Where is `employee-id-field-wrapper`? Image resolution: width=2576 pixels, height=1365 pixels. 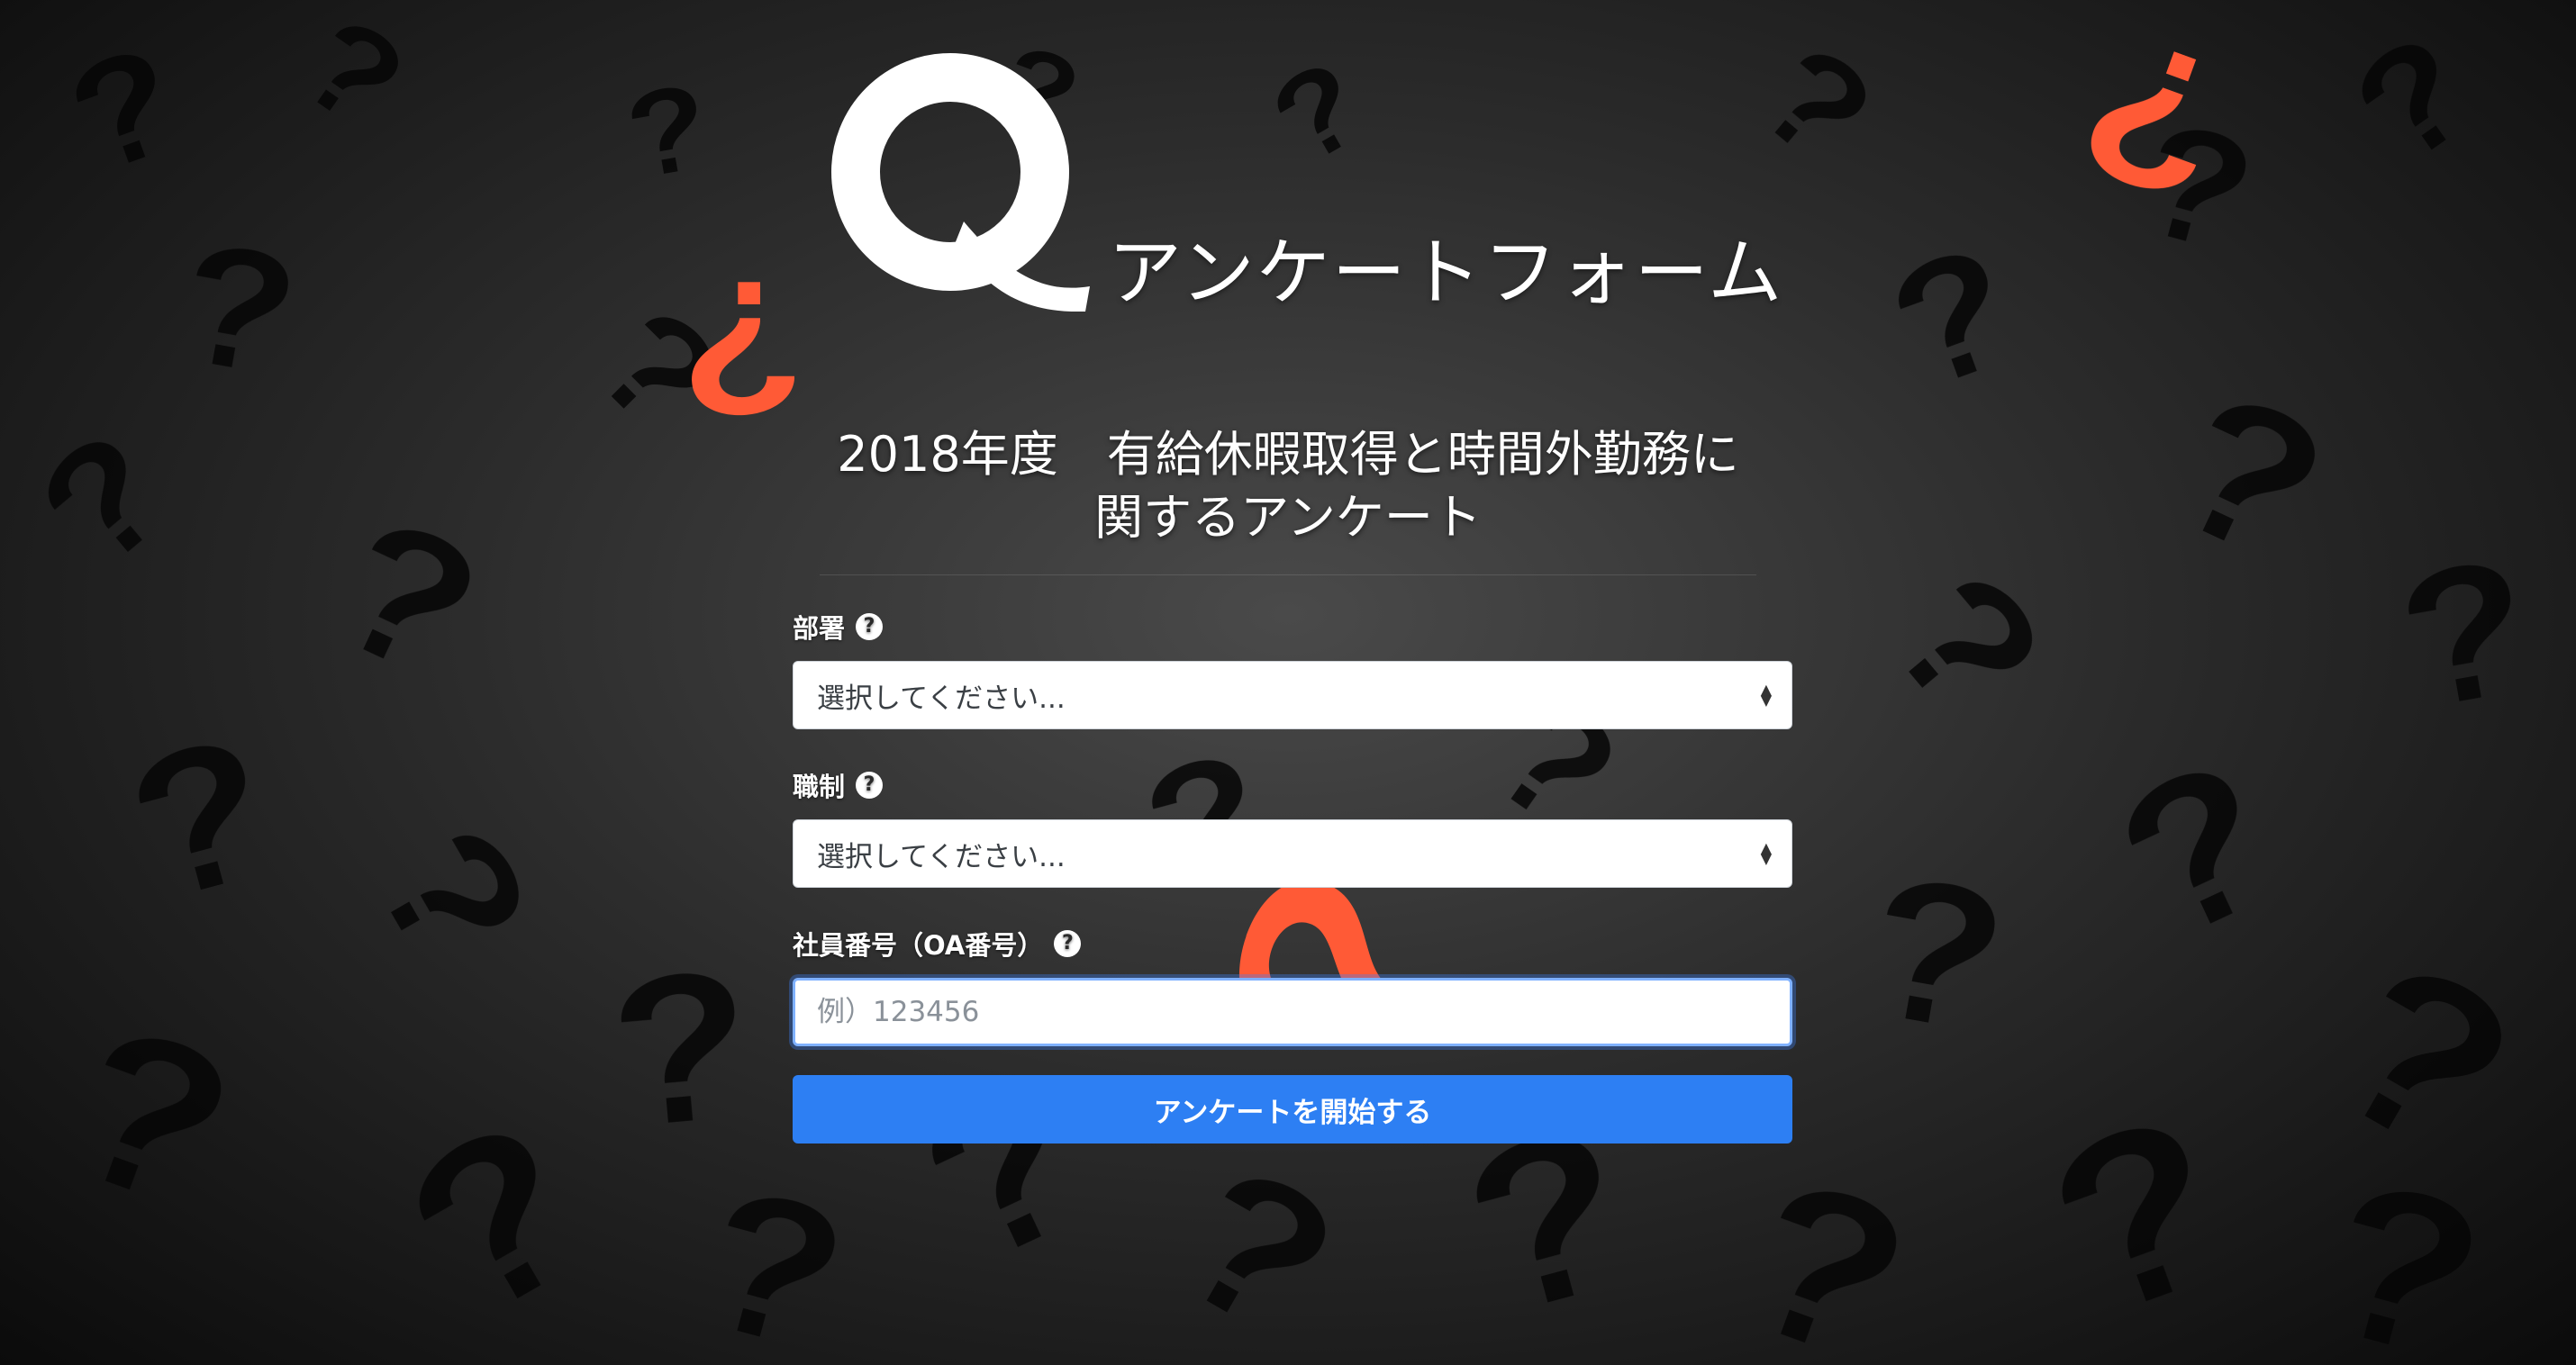 employee-id-field-wrapper is located at coordinates (1292, 1012).